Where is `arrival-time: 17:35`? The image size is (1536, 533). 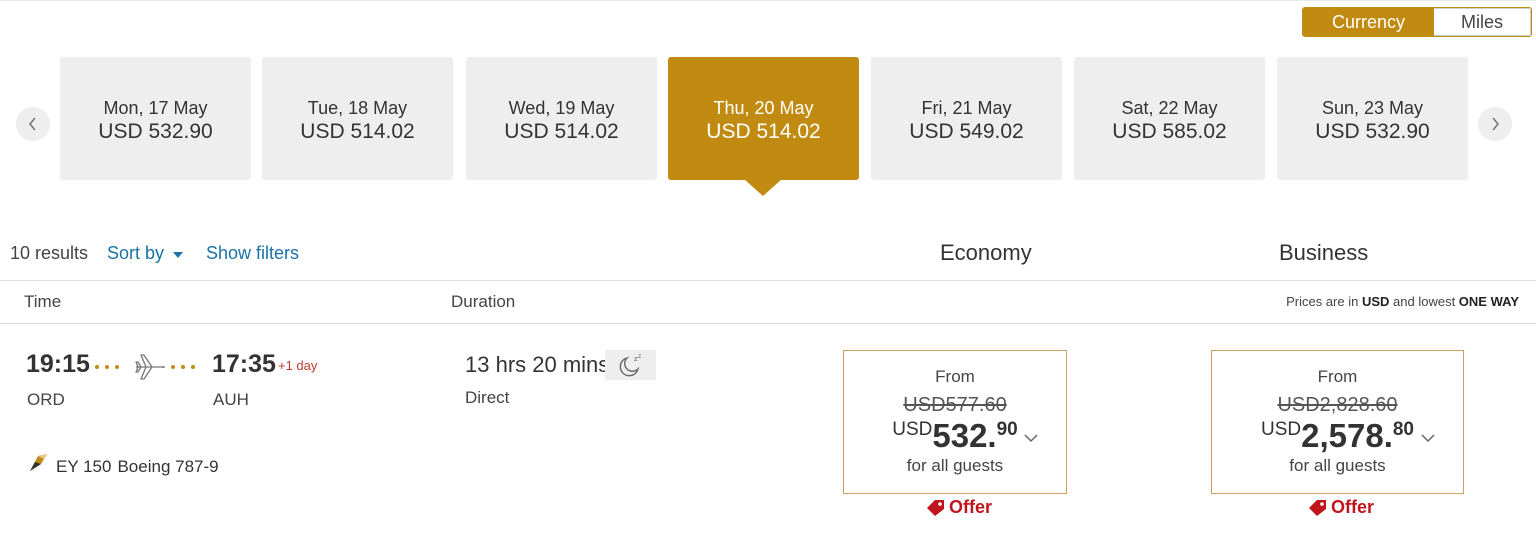 arrival-time: 17:35 is located at coordinates (244, 364).